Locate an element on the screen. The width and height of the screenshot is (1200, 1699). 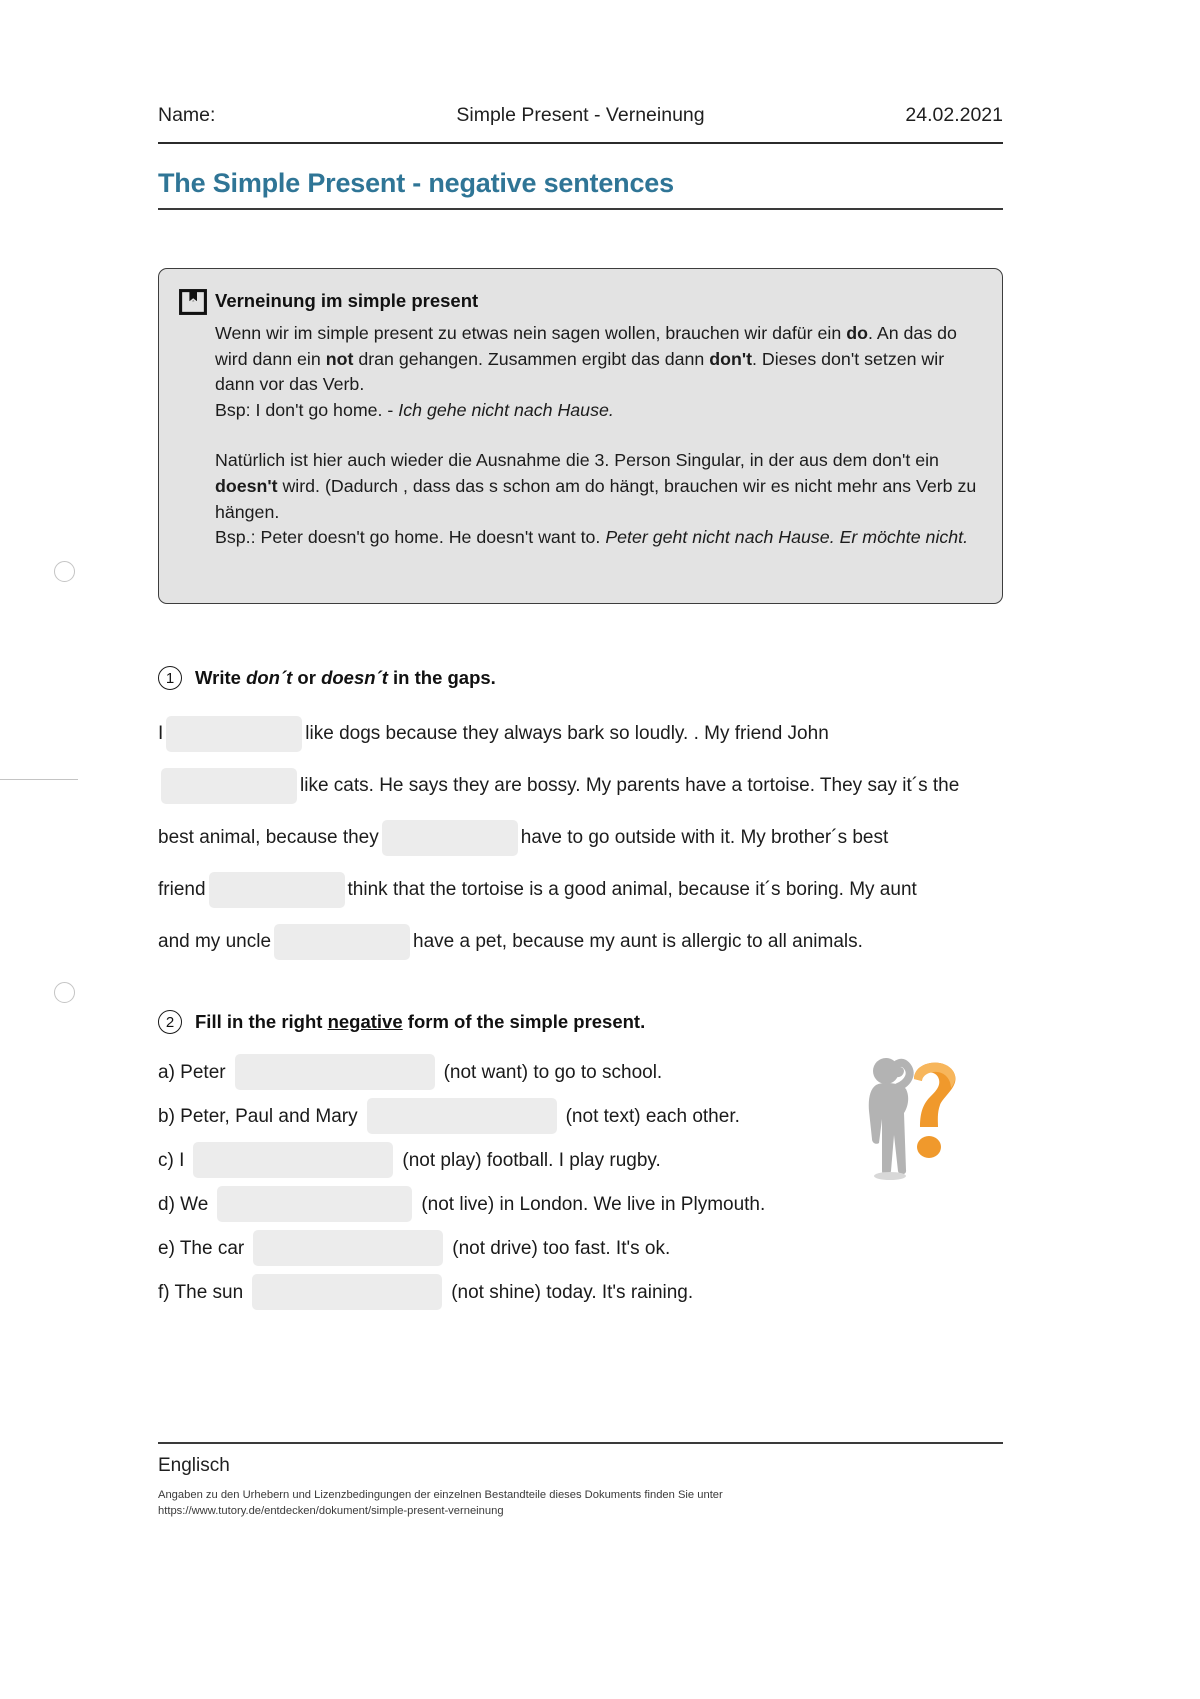
info-p2-a: Bsp: I don't go home. - is located at coordinates (307, 409).